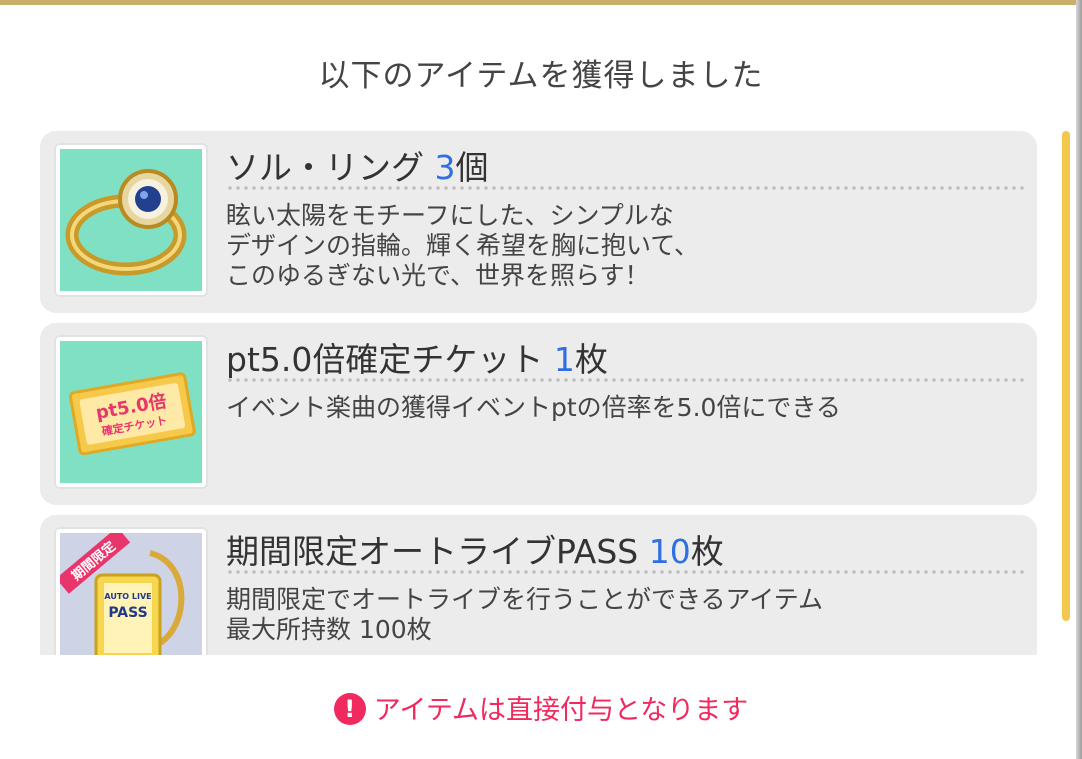  What do you see at coordinates (127, 596) in the screenshot?
I see `pass-top-label: AUTO LIVE` at bounding box center [127, 596].